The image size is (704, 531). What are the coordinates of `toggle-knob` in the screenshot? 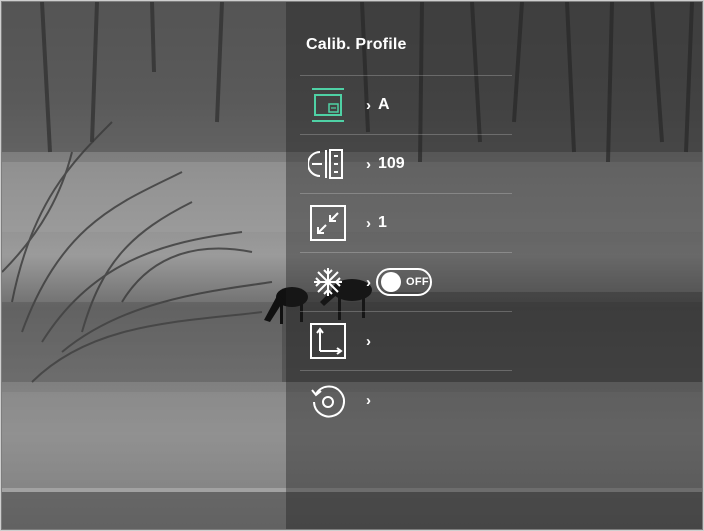 It's located at (391, 282).